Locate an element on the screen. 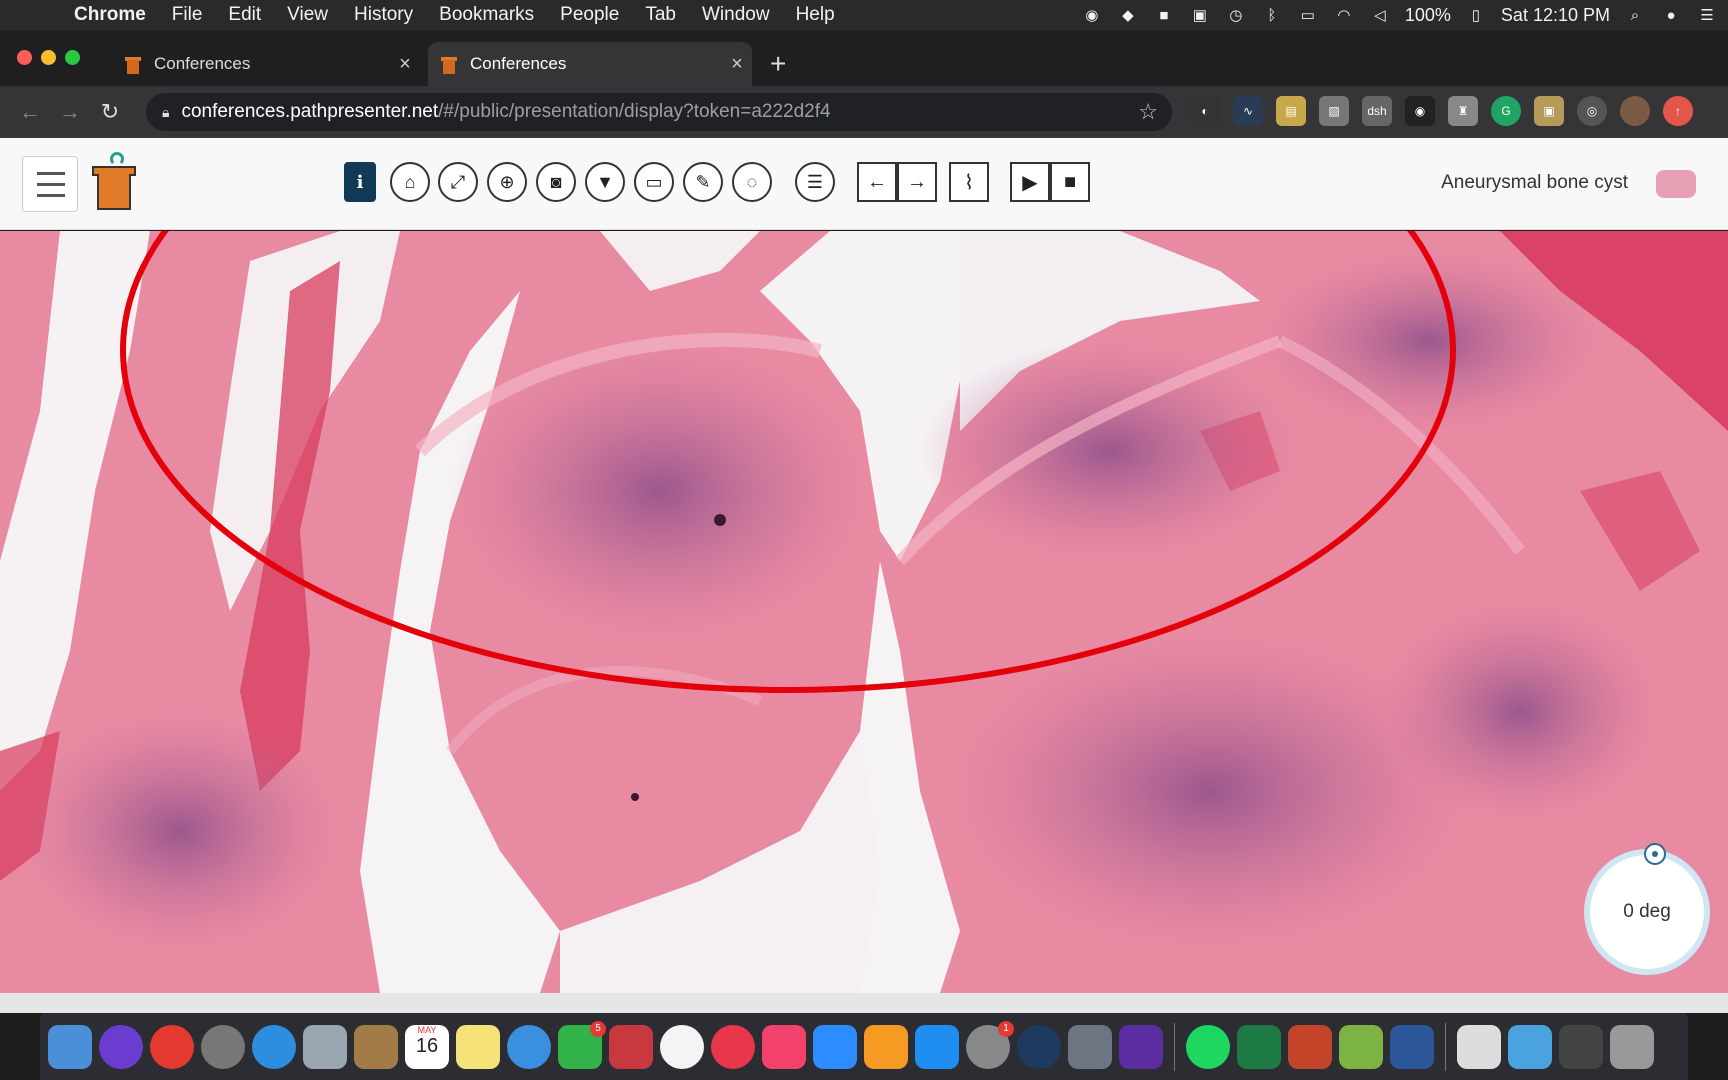 This screenshot has height=1080, width=1728. screen-record-icon: ◉ is located at coordinates (1092, 15).